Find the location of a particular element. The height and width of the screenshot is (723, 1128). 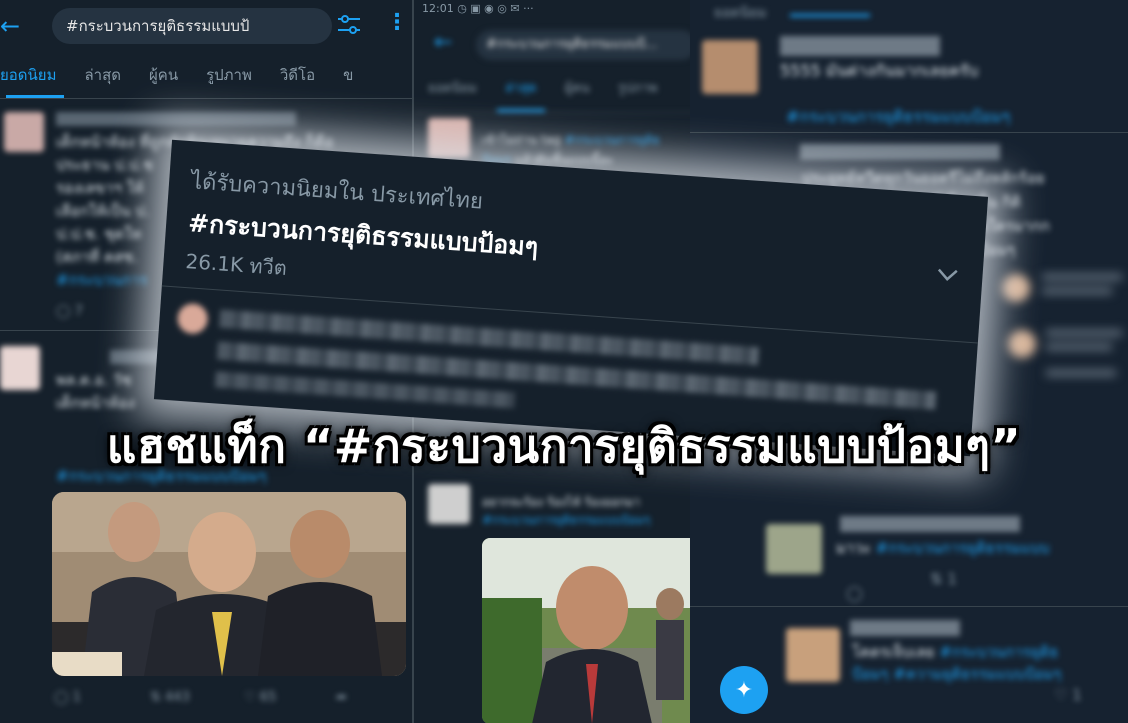

search-tabs: ยอดนิยม ล่าสุด ผู้คน รูปภาพ วิดีโอ ข is located at coordinates (206, 75).